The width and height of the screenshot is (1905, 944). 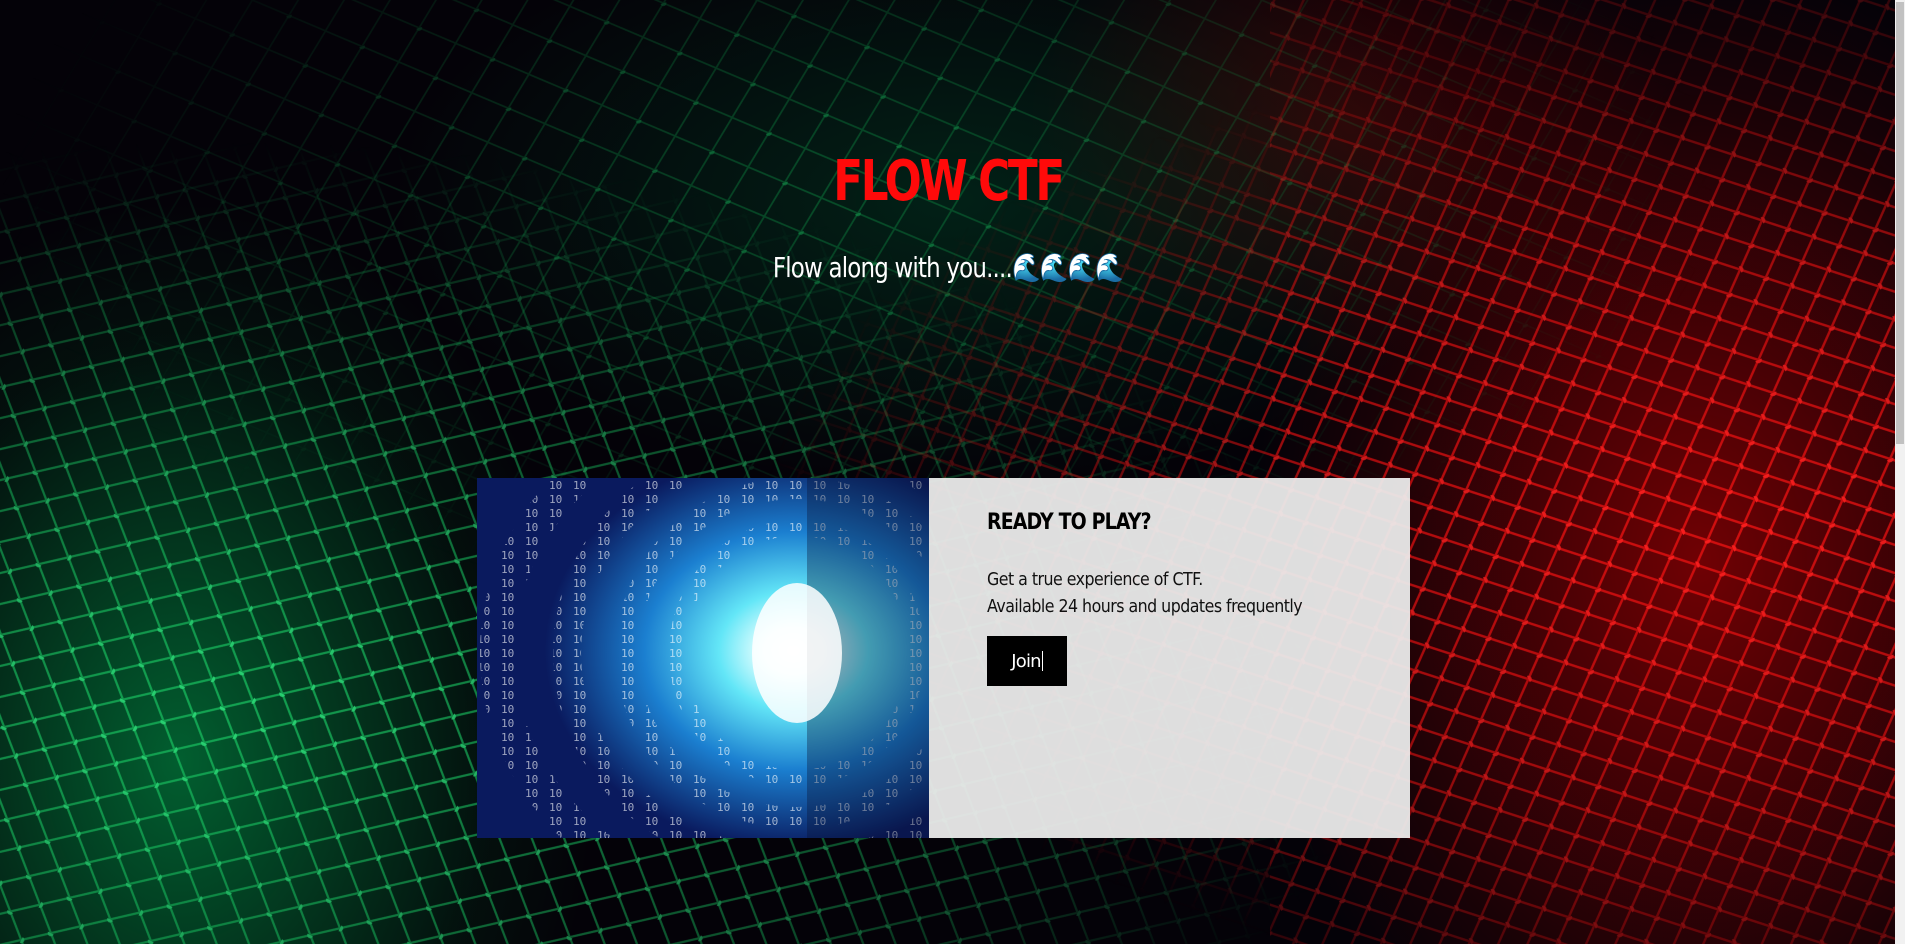 I want to click on scrollbar-thumb, so click(x=1900, y=223).